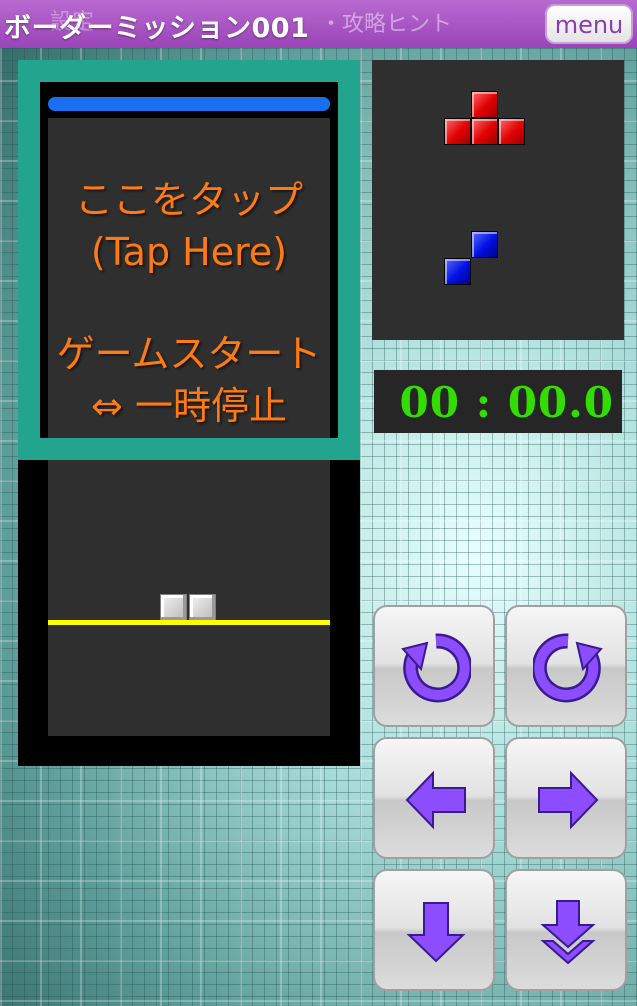 The width and height of the screenshot is (637, 1006). I want to click on arrow-right-icon, so click(568, 800).